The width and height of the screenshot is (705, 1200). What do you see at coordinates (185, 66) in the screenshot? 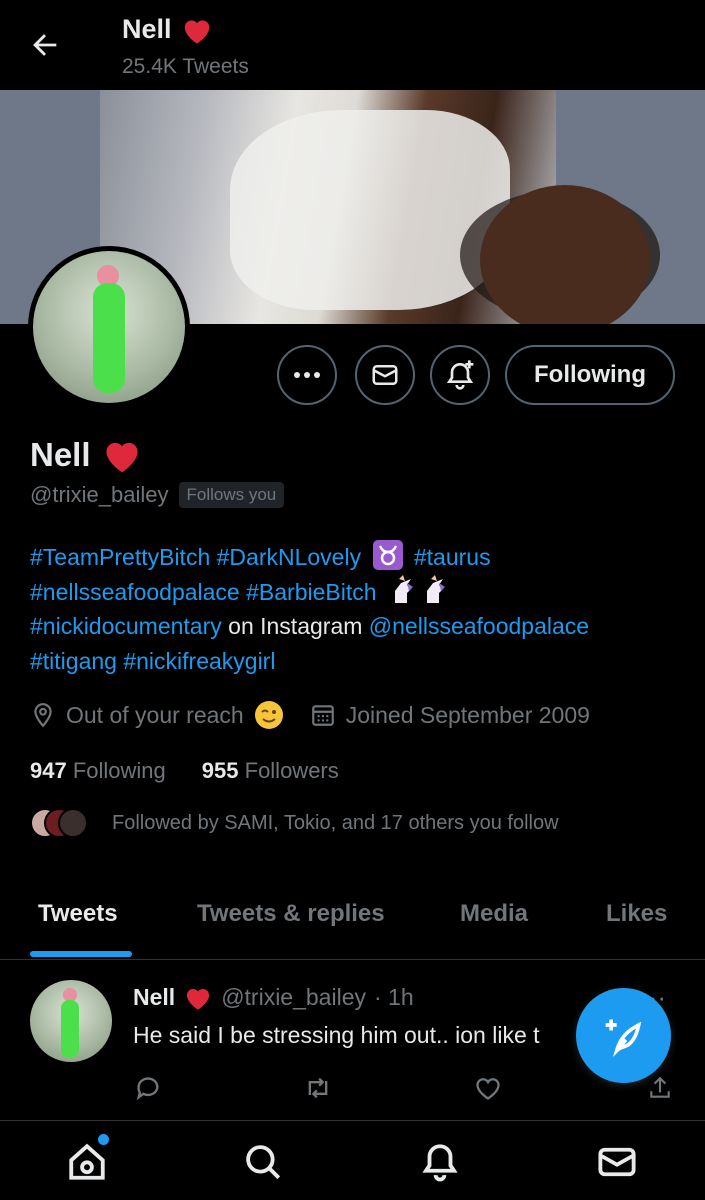
I see `tweet-count: 25.4K Tweets` at bounding box center [185, 66].